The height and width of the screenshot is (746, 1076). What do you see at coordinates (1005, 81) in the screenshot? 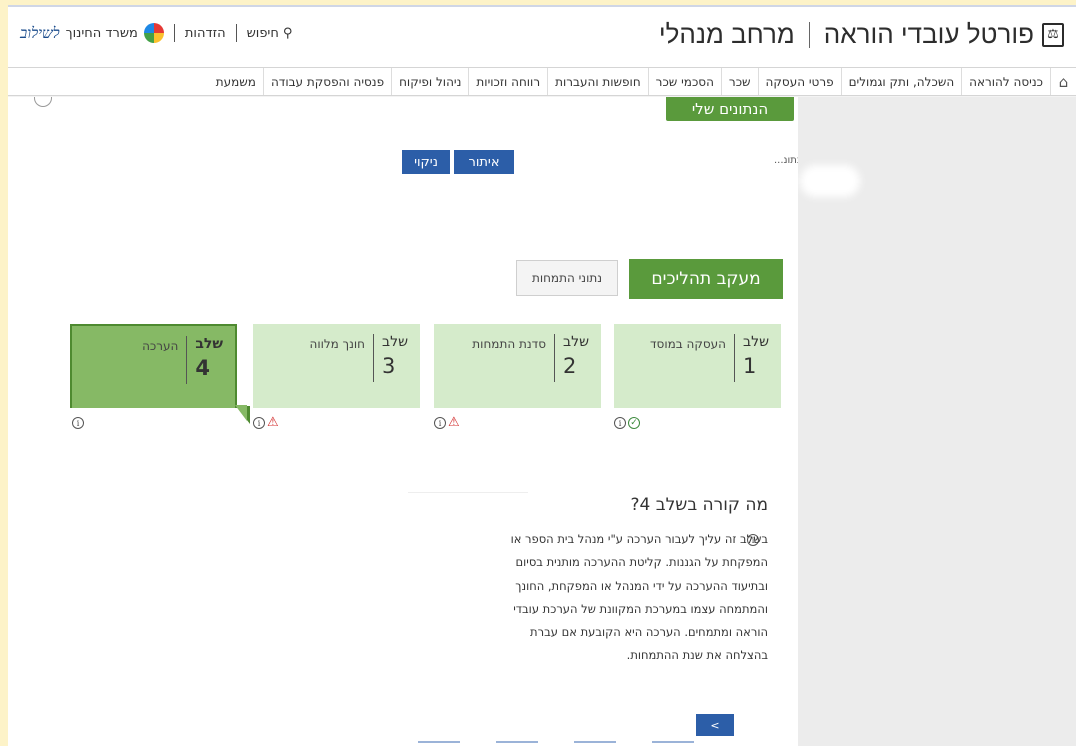
I see `nav-item-teaching-entry: כניסה להוראה` at bounding box center [1005, 81].